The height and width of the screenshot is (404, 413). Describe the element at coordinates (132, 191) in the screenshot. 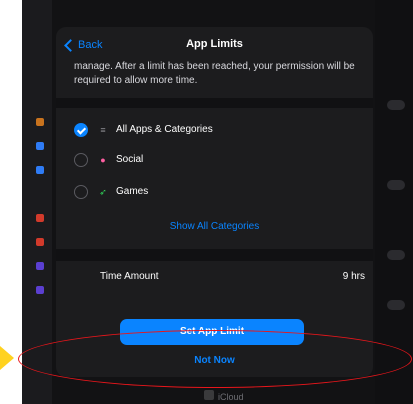

I see `category-label: Games` at that location.